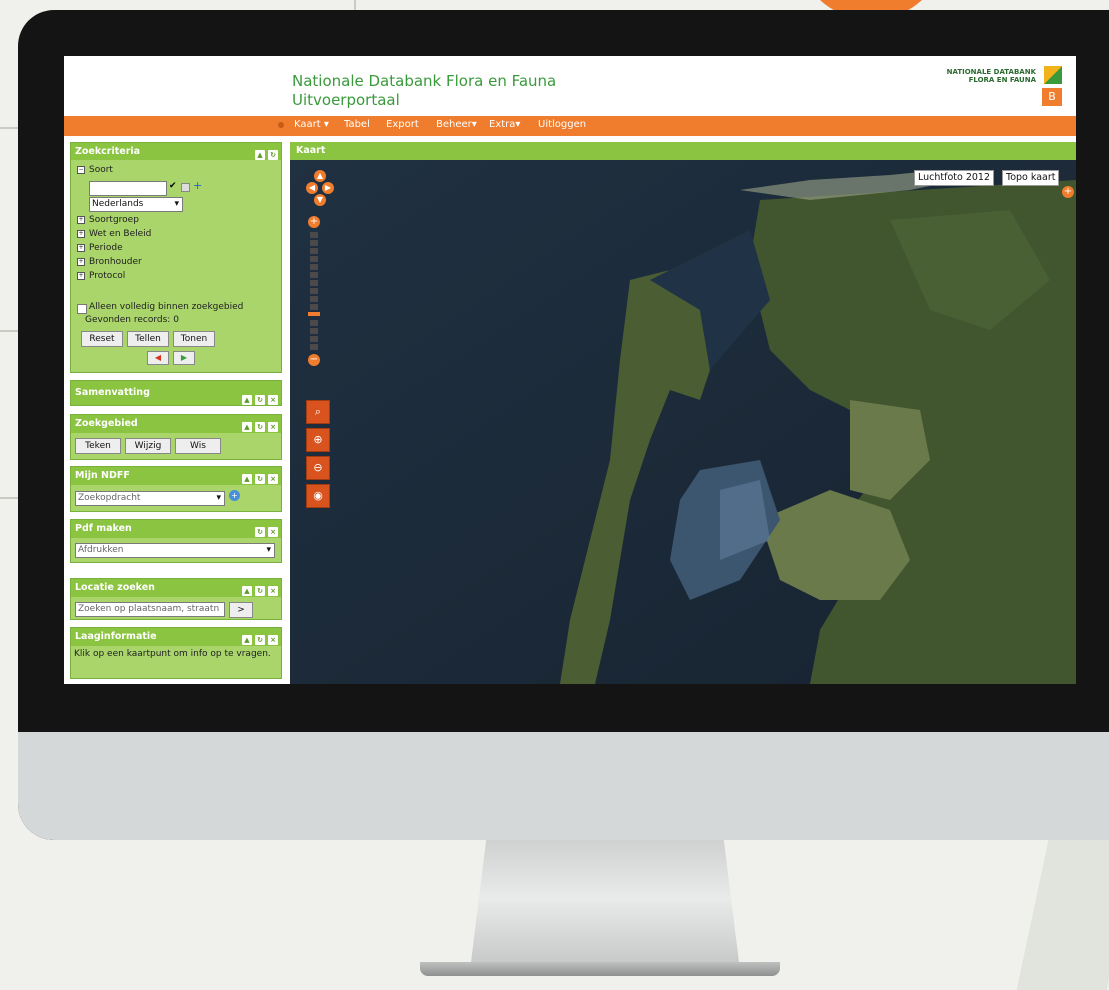 The height and width of the screenshot is (990, 1109). I want to click on add-plus-icon: +, so click(197, 185).